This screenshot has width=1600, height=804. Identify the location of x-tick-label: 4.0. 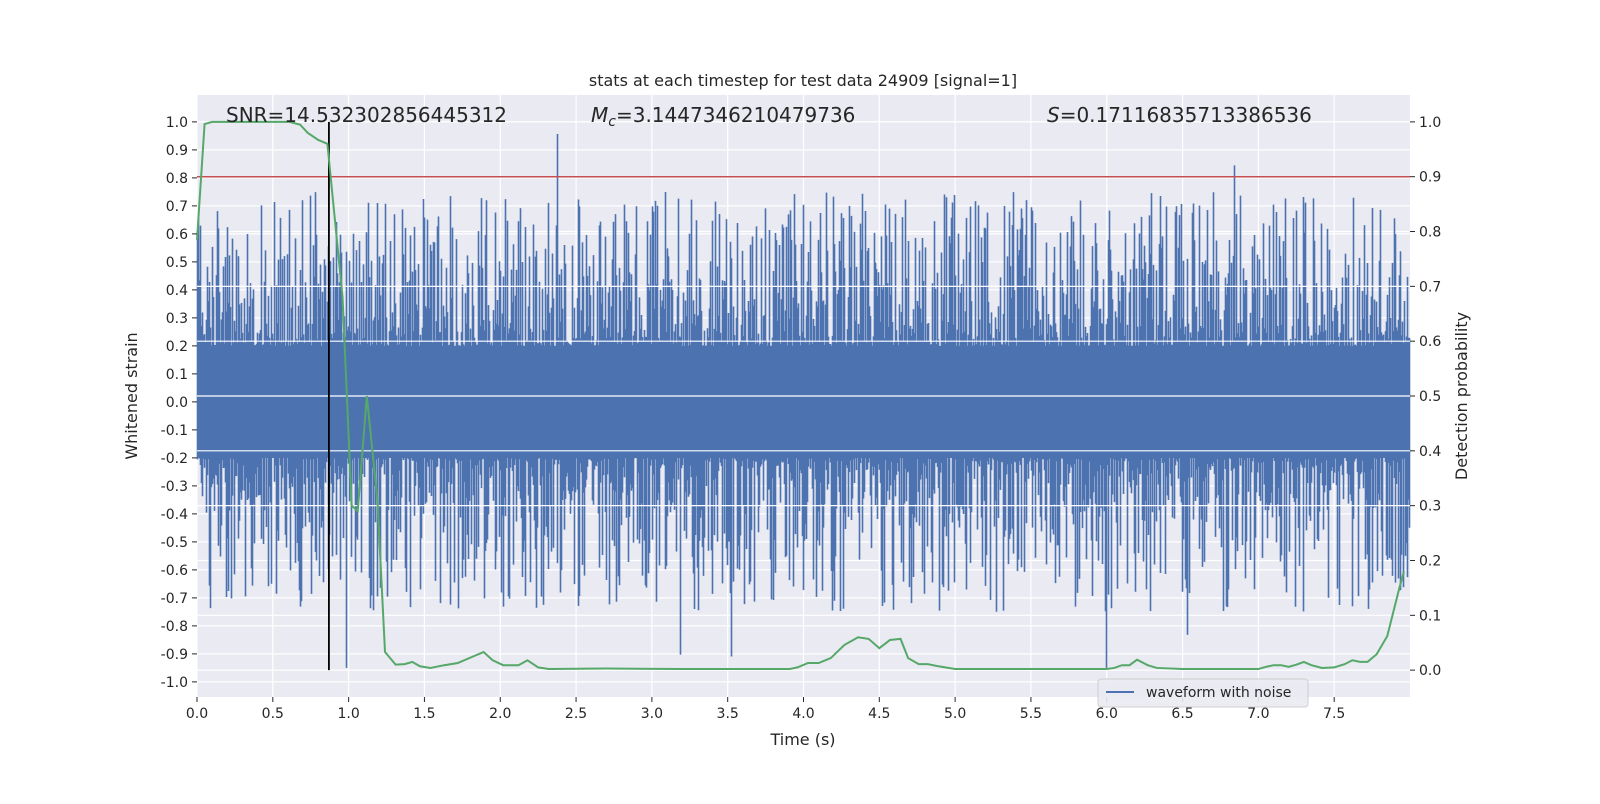
(803, 714).